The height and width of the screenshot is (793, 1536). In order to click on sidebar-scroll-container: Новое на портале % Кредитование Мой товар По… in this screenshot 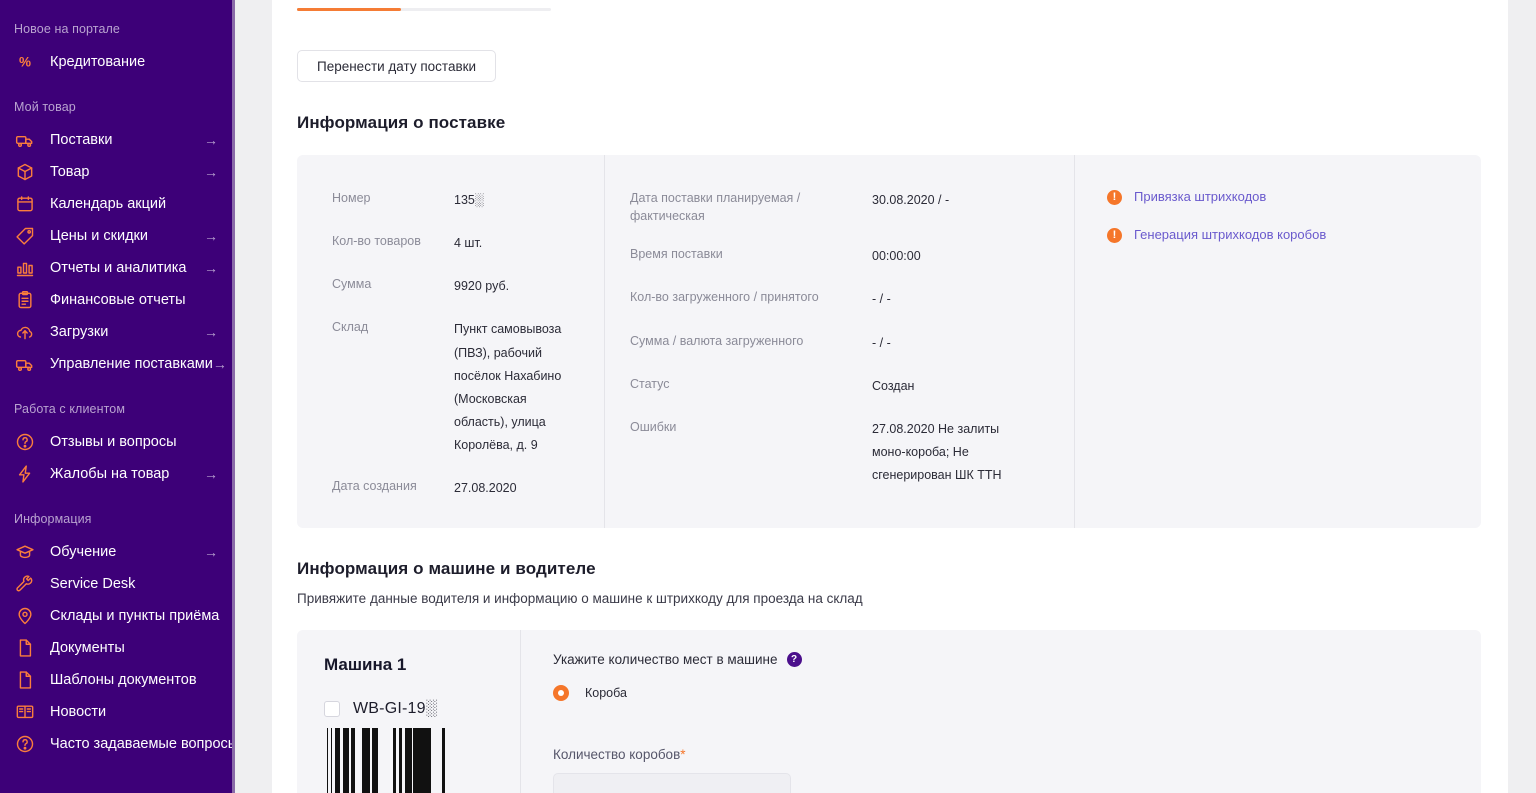, I will do `click(116, 380)`.